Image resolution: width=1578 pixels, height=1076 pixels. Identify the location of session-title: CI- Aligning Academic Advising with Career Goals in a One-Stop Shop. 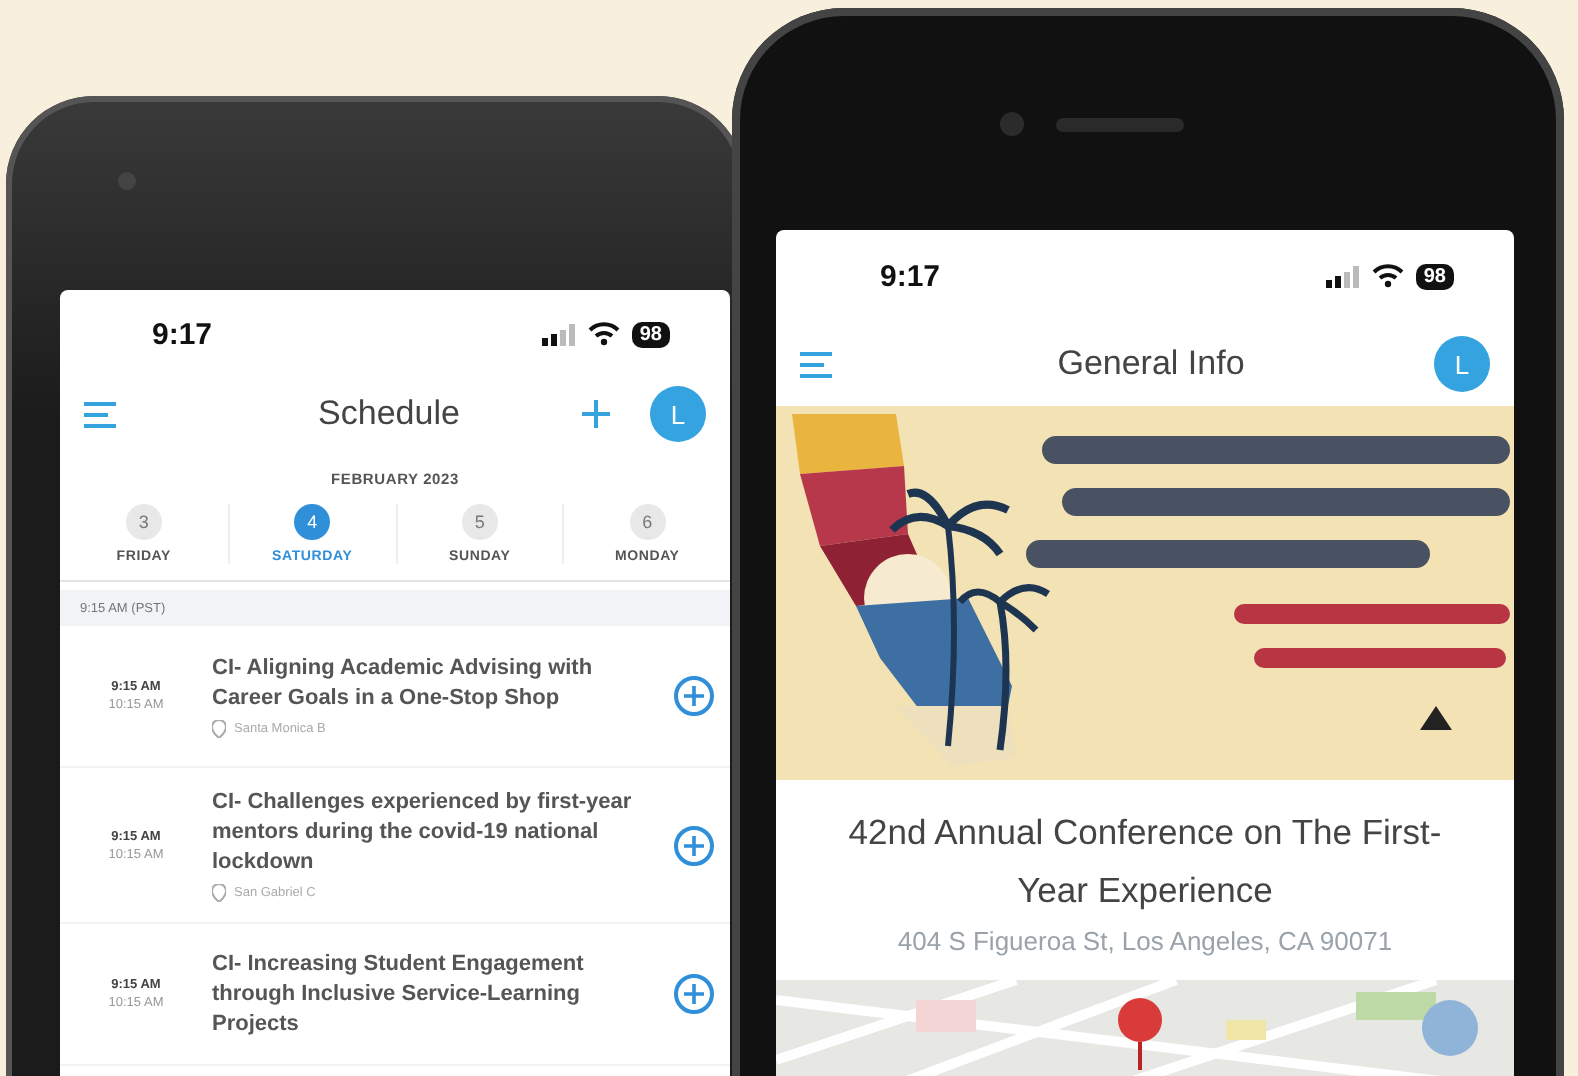
(435, 684).